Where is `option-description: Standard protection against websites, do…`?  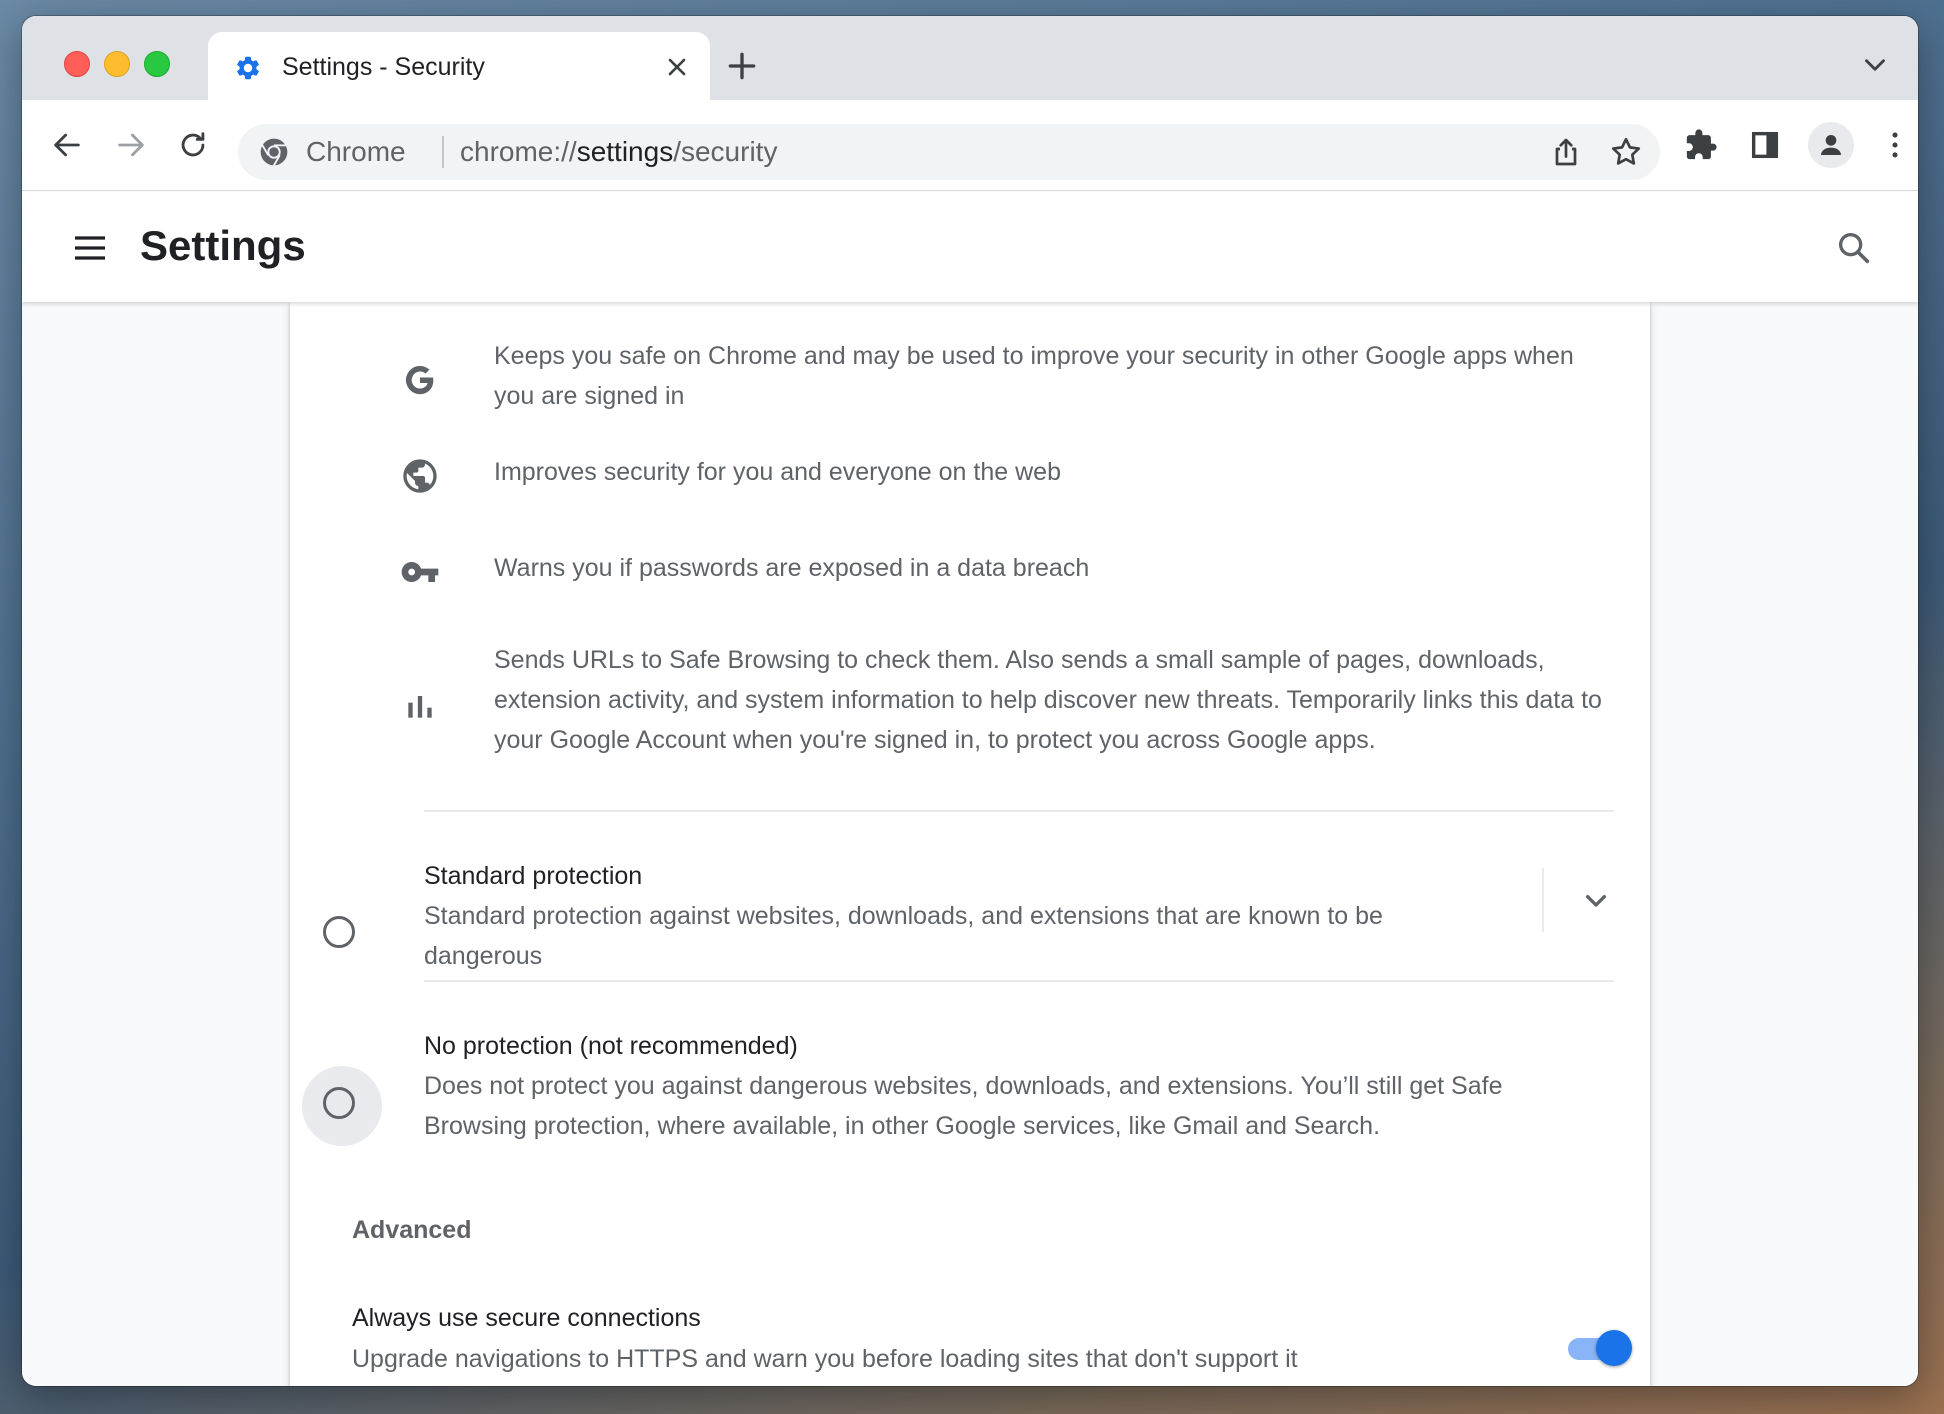
option-description: Standard protection against websites, do… is located at coordinates (903, 936).